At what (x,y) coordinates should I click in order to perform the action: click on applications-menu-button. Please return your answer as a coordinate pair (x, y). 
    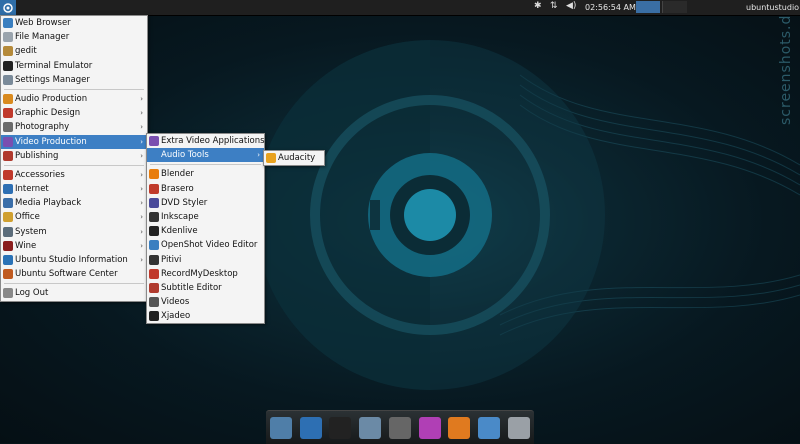
    Looking at the image, I should click on (8, 7).